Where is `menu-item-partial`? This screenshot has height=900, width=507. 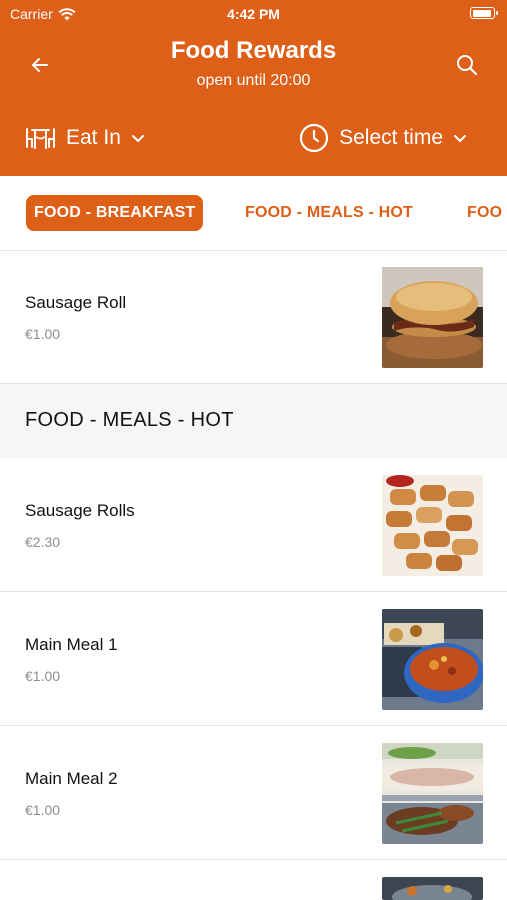
menu-item-partial is located at coordinates (253, 880).